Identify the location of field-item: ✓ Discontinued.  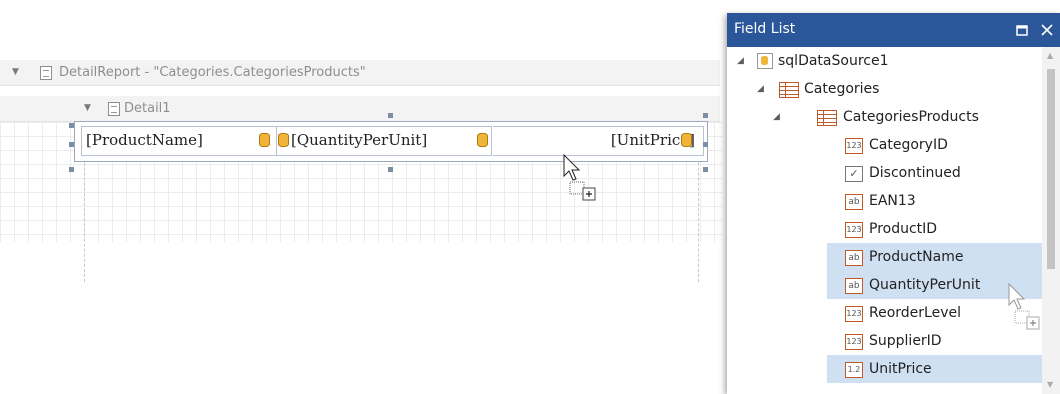
(934, 173).